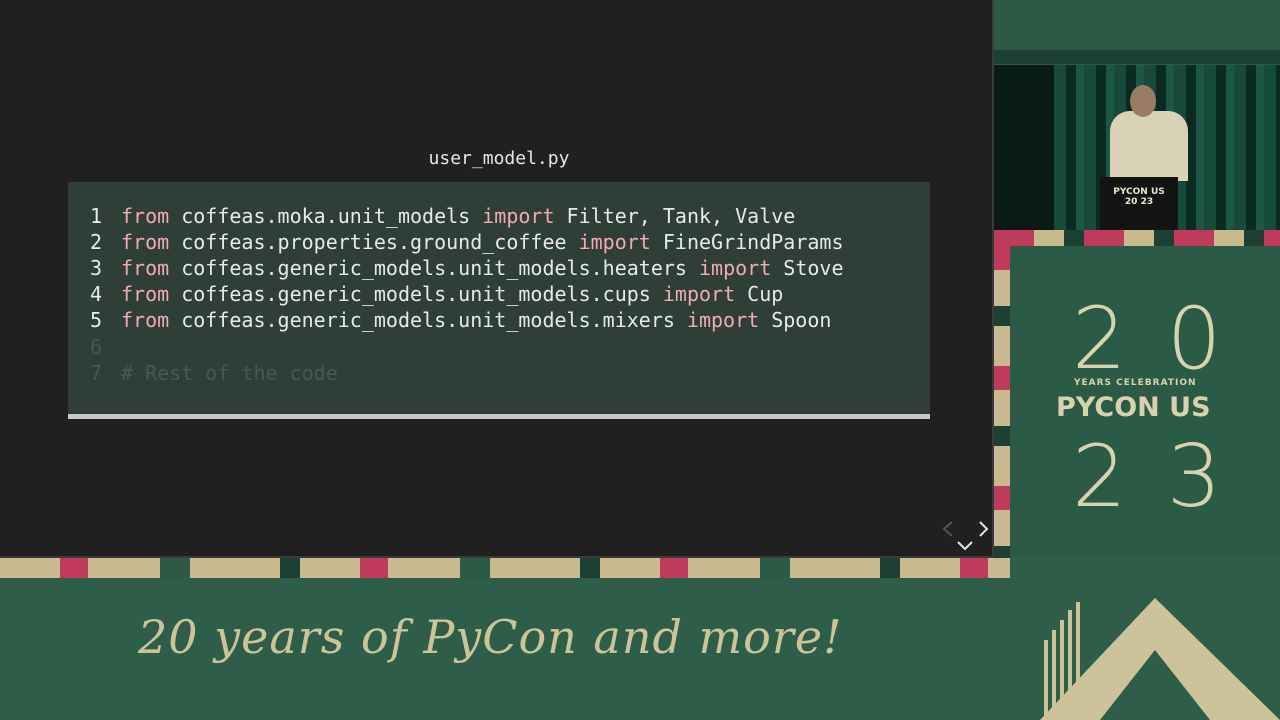 This screenshot has height=720, width=1280. I want to click on code-line-faded: 7 # Rest of the code, so click(214, 373).